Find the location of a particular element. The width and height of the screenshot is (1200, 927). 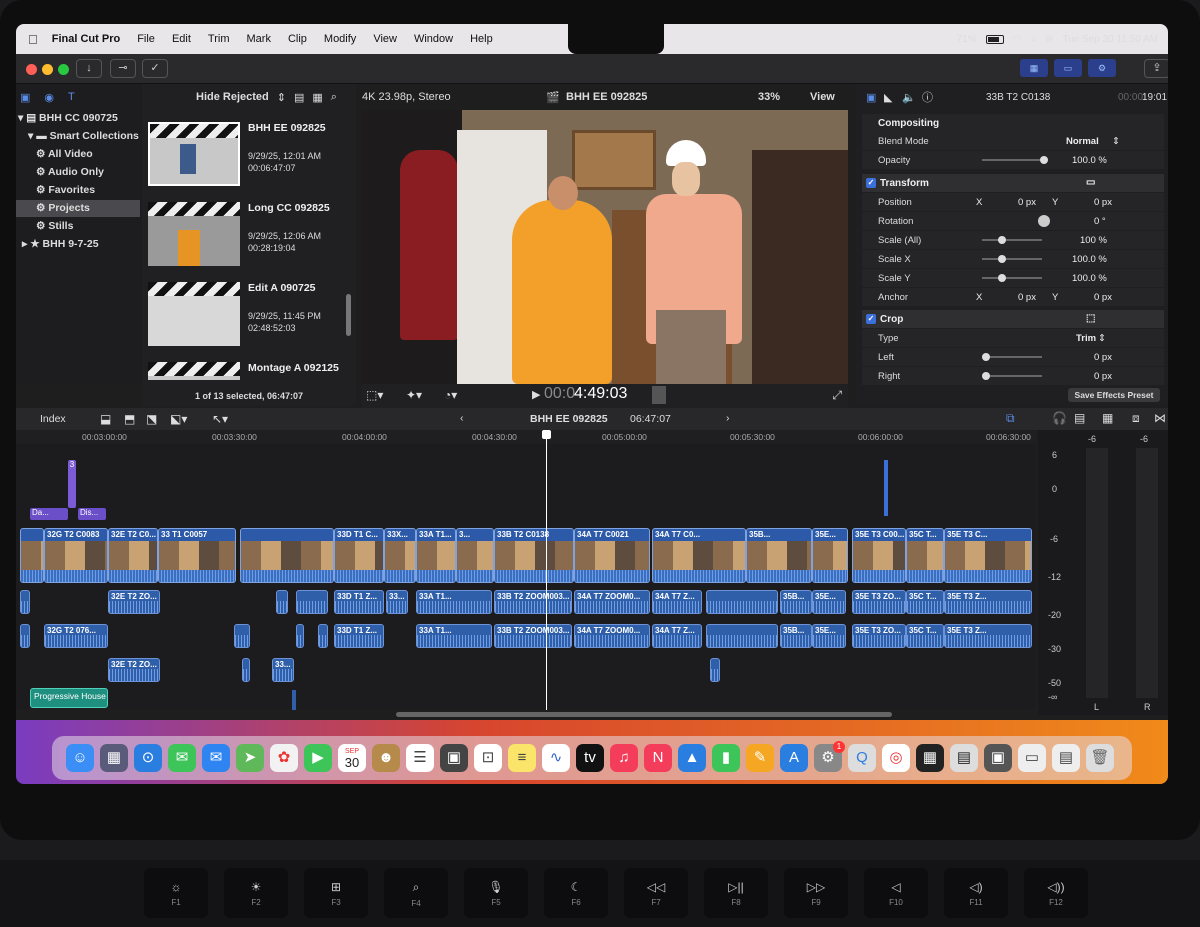

sidebar-item-all-video: ⚙ All Video is located at coordinates (64, 154).